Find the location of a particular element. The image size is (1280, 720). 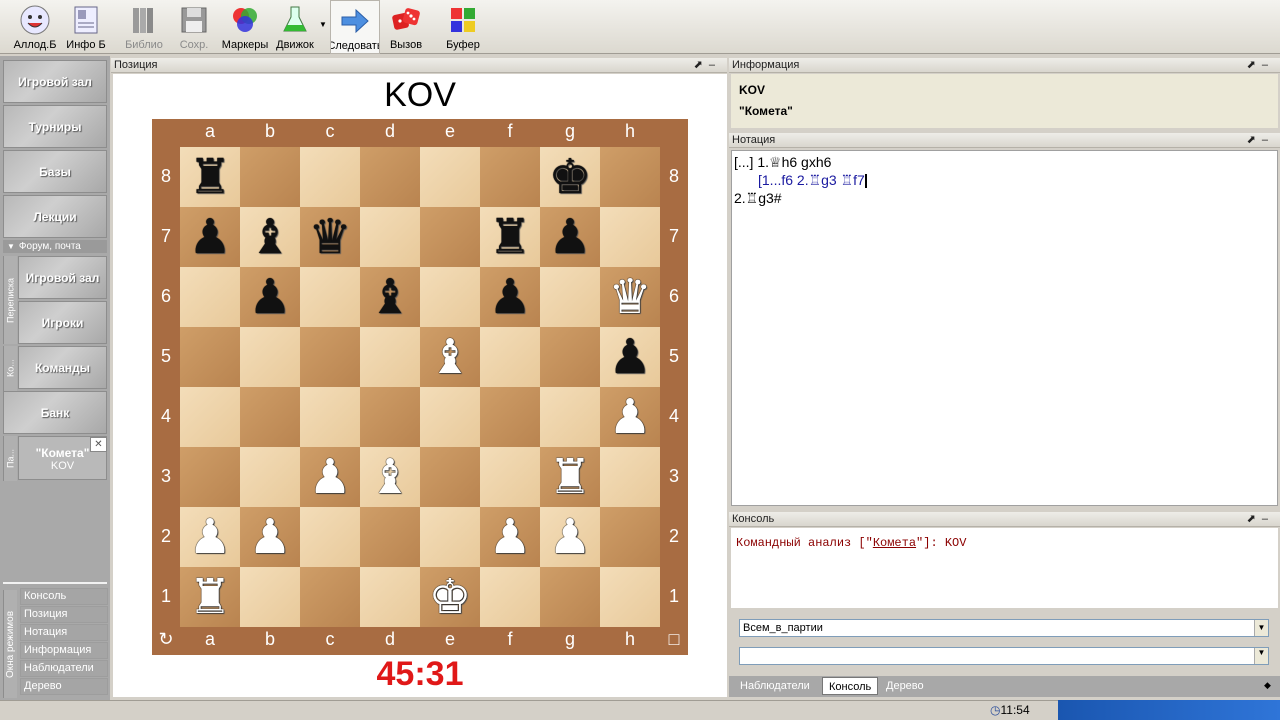

vtab-correspondence: Переписка is located at coordinates (10, 300).